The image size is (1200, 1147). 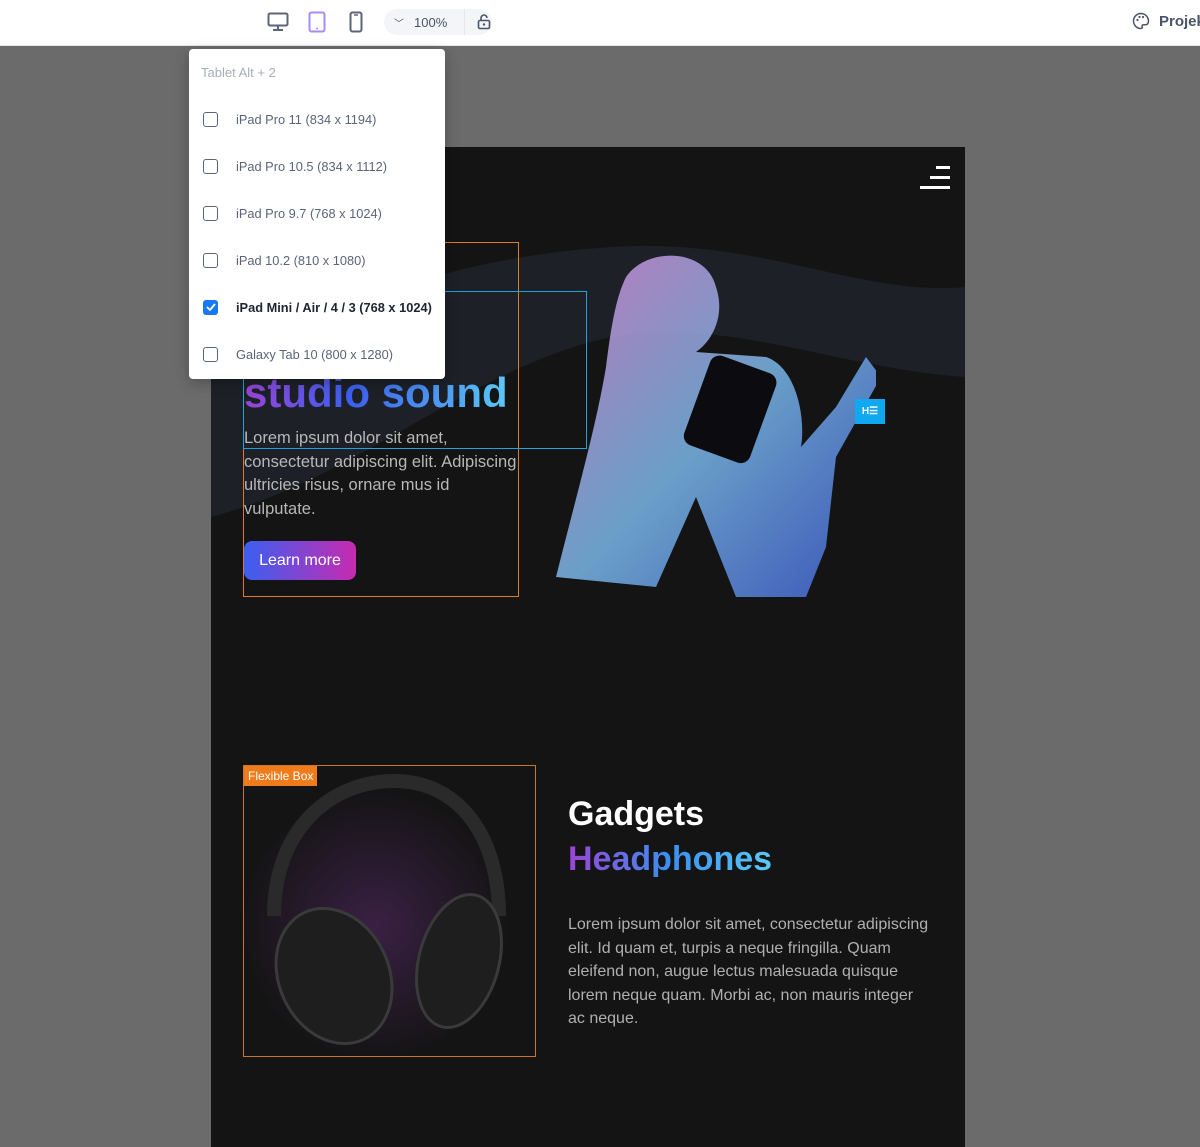 What do you see at coordinates (600, 23) in the screenshot?
I see `top-toolbar: ﹀ 100% Projek` at bounding box center [600, 23].